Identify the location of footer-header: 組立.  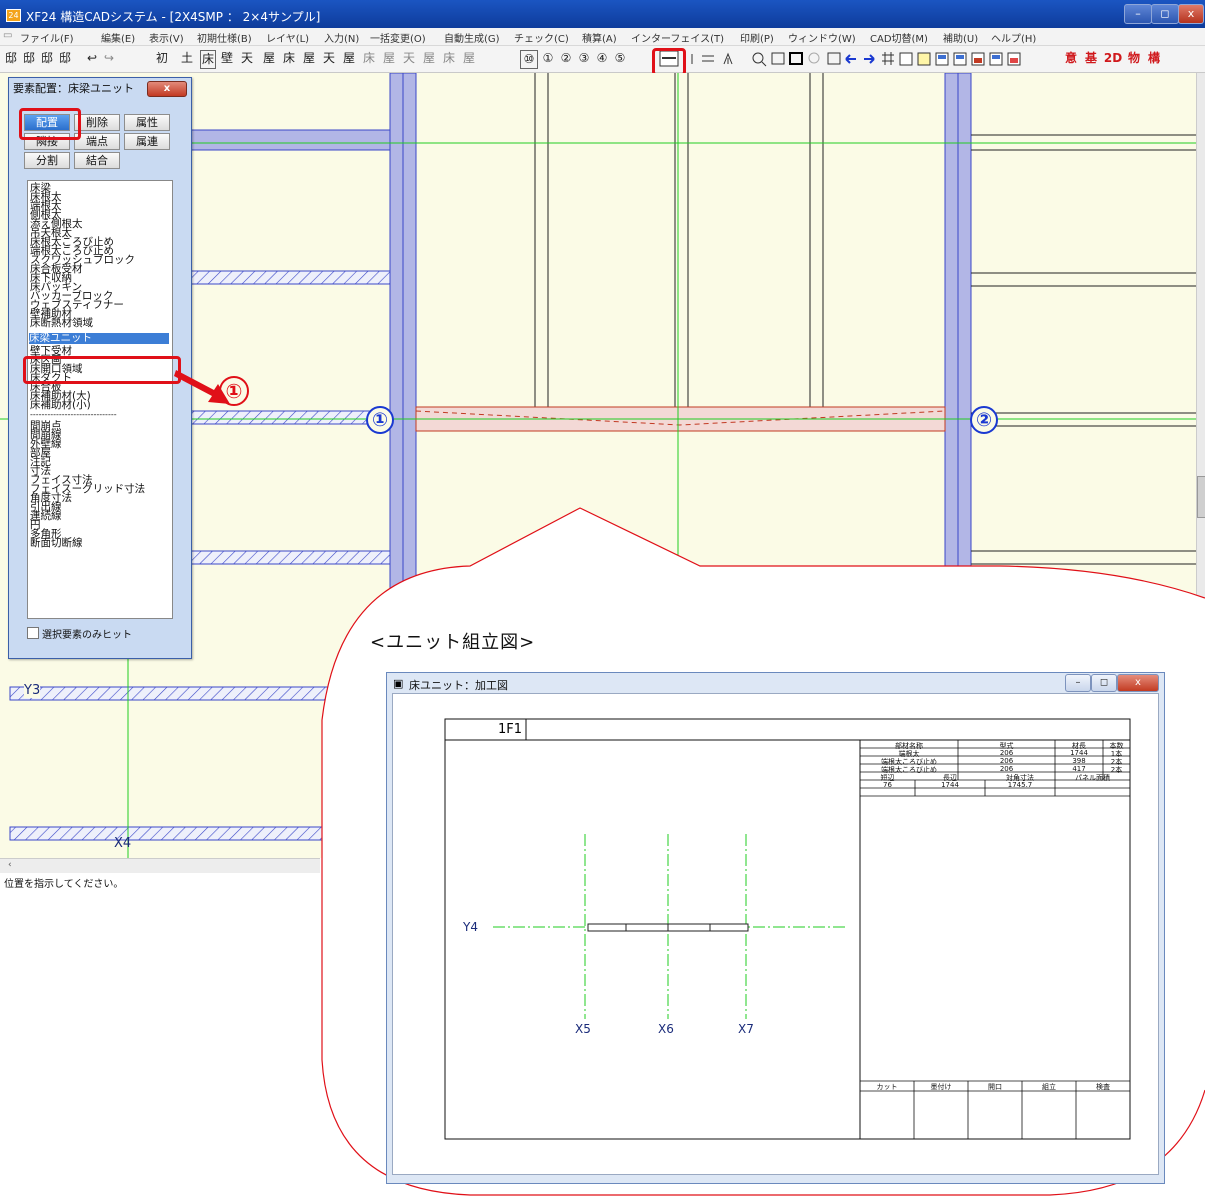
(1049, 1087).